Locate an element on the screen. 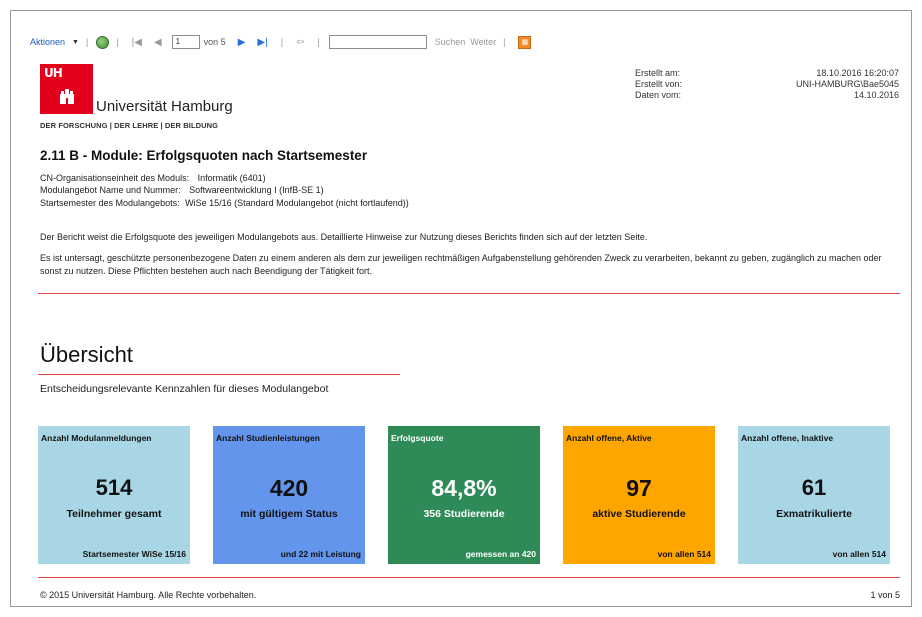 Image resolution: width=922 pixels, height=617 pixels. tile-value: 420 is located at coordinates (289, 488).